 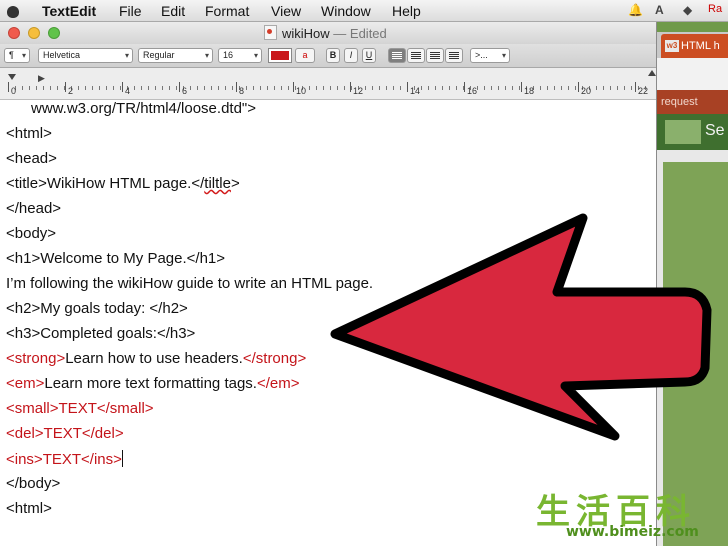 What do you see at coordinates (333, 55) in the screenshot?
I see `bold-button: B` at bounding box center [333, 55].